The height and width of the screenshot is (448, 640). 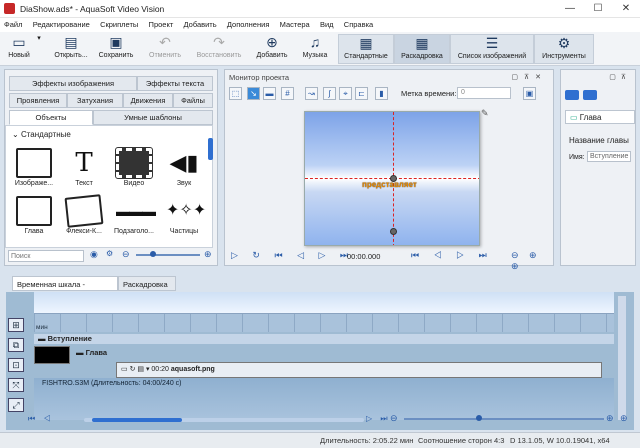 What do you see at coordinates (161, 24) in the screenshot?
I see `menu-project: Проект` at bounding box center [161, 24].